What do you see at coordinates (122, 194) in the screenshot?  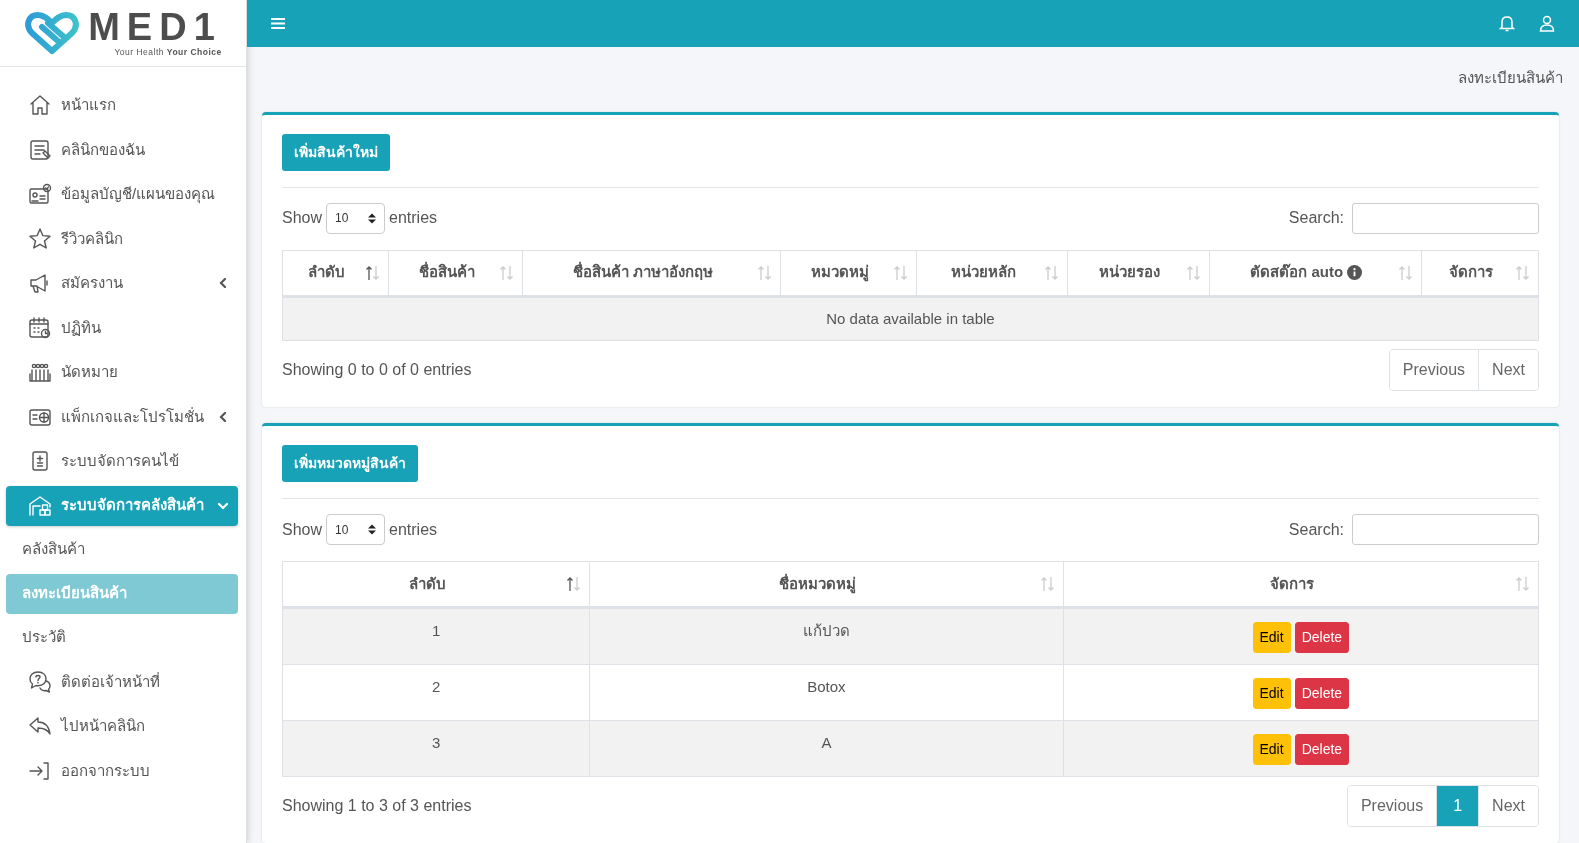 I see `sidebar-item: ข้อมูลบัญชี/แผนของคุณ` at bounding box center [122, 194].